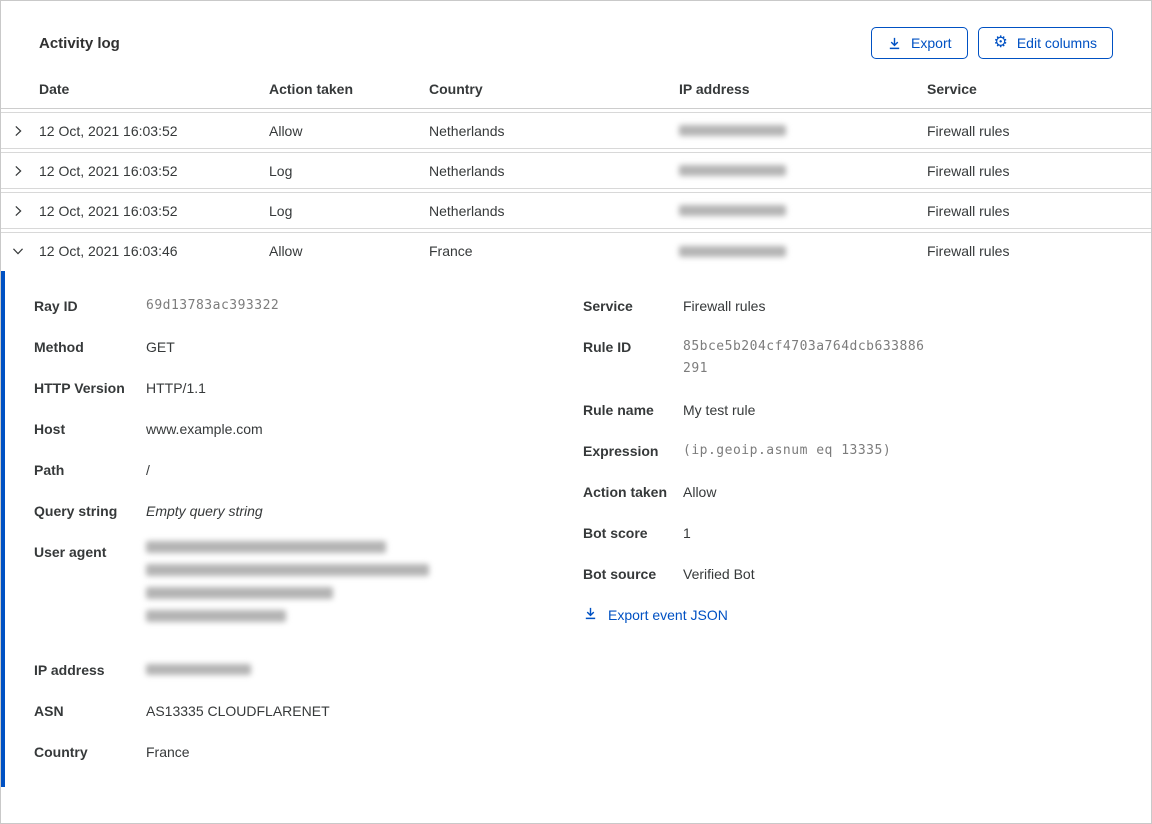 This screenshot has width=1152, height=824. What do you see at coordinates (198, 670) in the screenshot?
I see `ip-address-redacted` at bounding box center [198, 670].